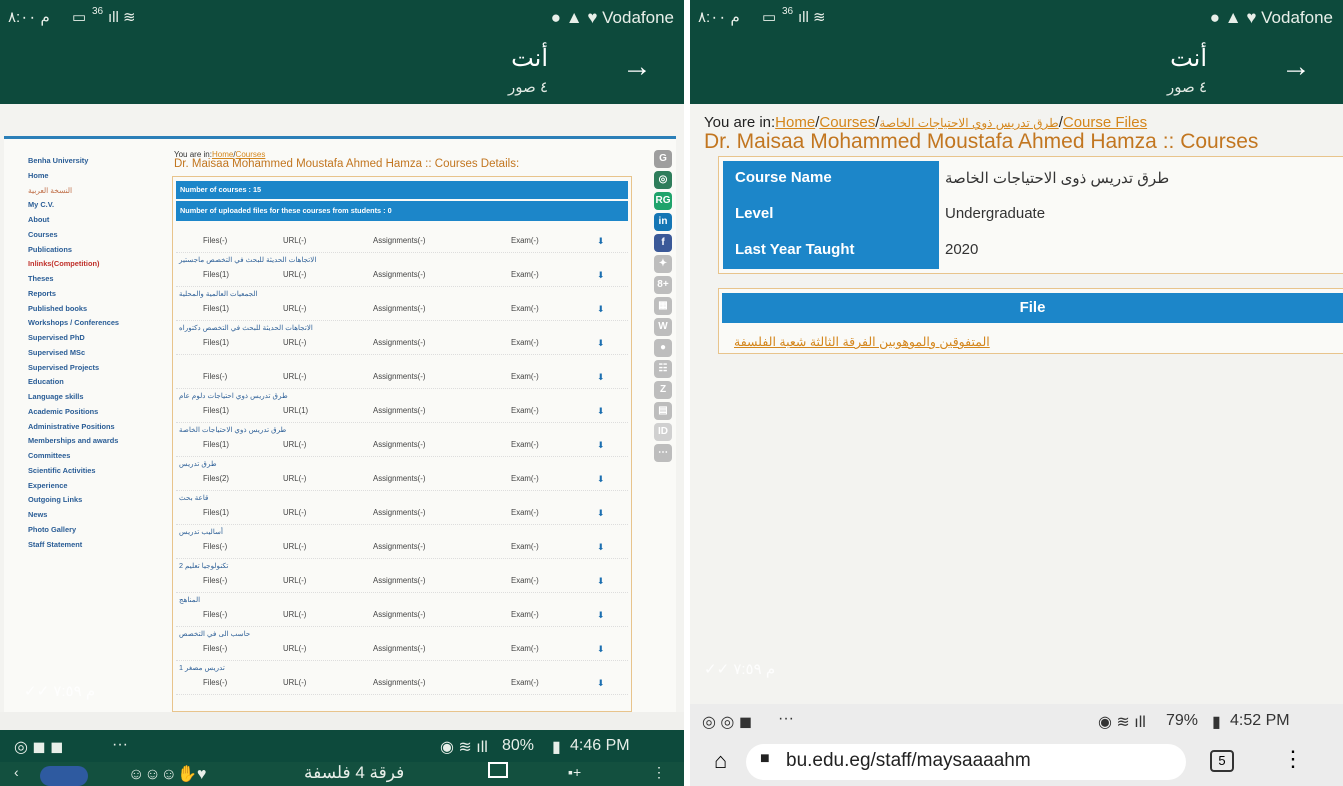 The width and height of the screenshot is (1343, 786). Describe the element at coordinates (663, 411) in the screenshot. I see `social-icon: ▤` at that location.